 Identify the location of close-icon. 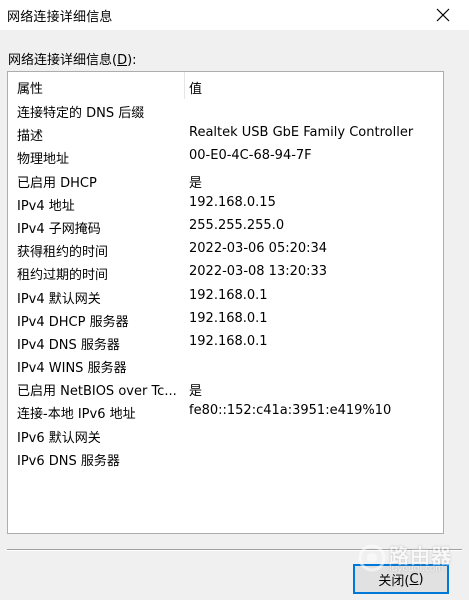
(443, 15).